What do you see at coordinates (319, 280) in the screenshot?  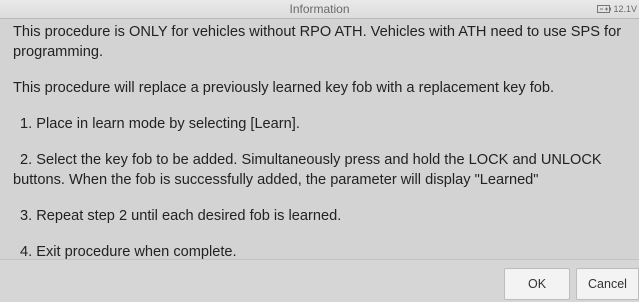 I see `dialog-footer: OK Cancel` at bounding box center [319, 280].